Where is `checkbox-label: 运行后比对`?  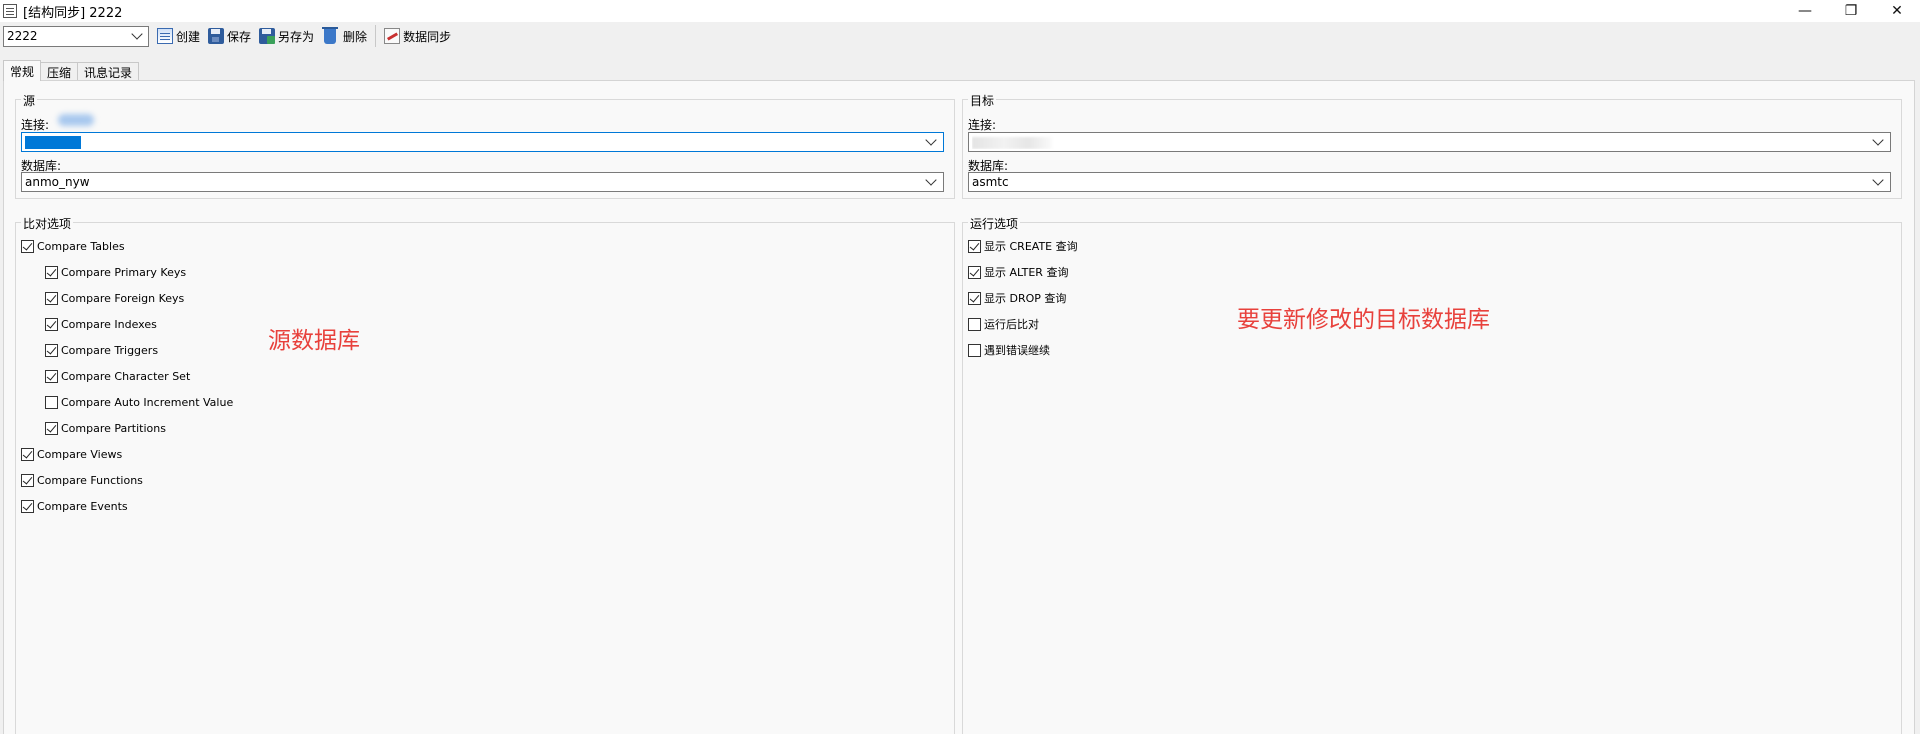 checkbox-label: 运行后比对 is located at coordinates (1011, 324).